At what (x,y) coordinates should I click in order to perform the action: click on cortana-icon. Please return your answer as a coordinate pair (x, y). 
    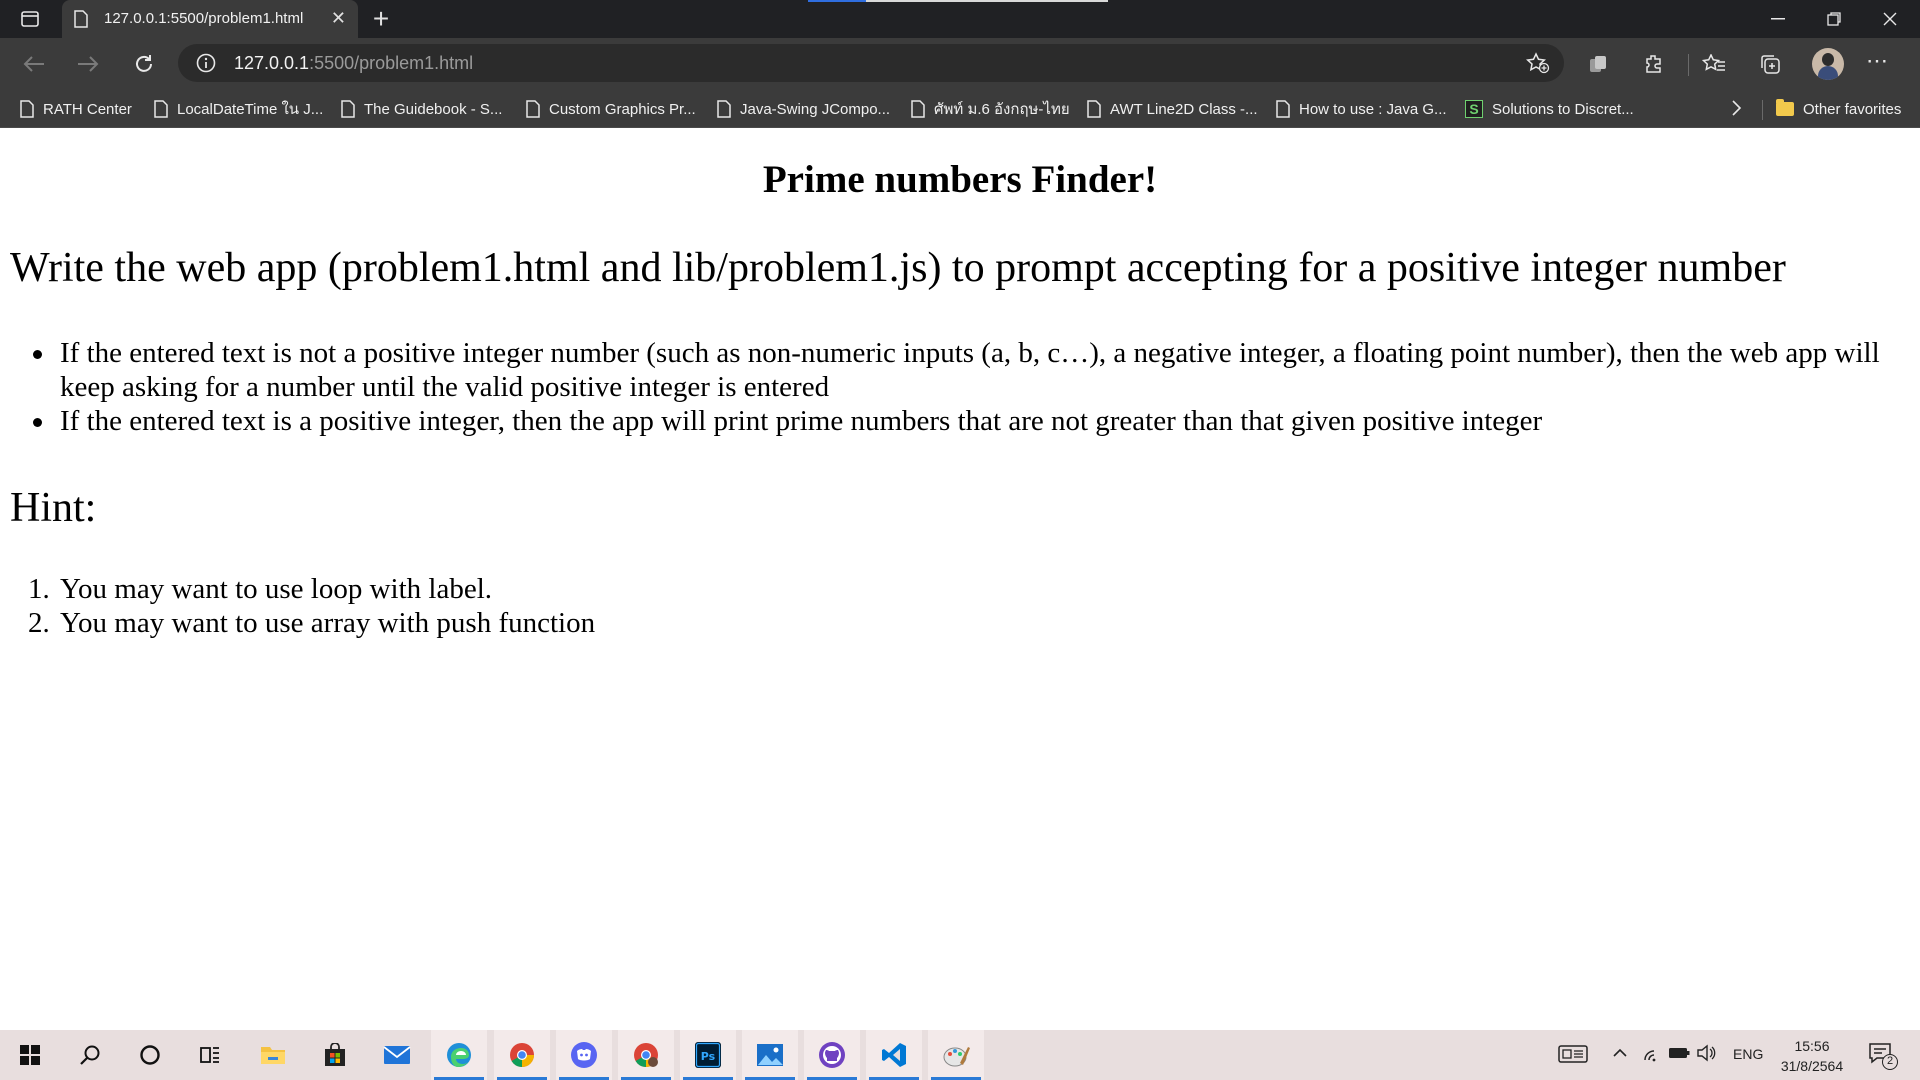
    Looking at the image, I should click on (150, 1055).